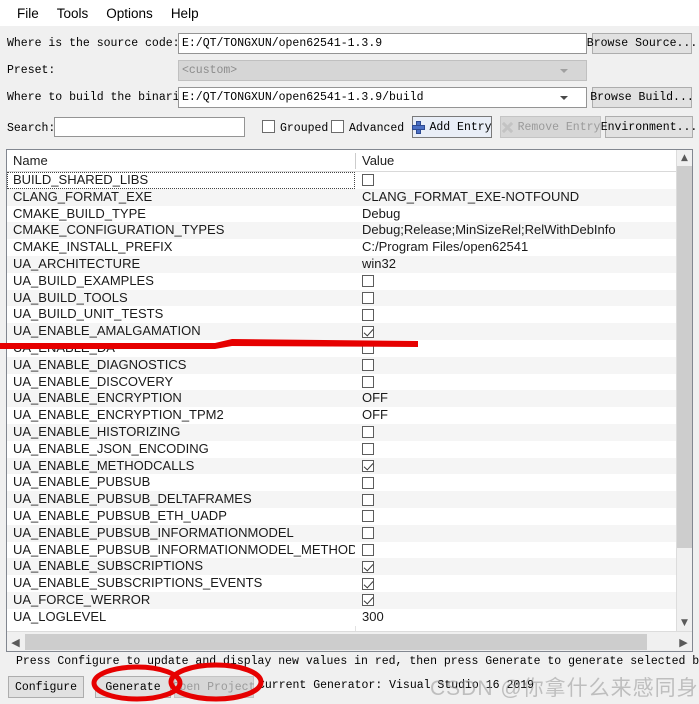  Describe the element at coordinates (88, 314) in the screenshot. I see `cache-entry-name: UA_BUILD_UNIT_TESTS` at that location.